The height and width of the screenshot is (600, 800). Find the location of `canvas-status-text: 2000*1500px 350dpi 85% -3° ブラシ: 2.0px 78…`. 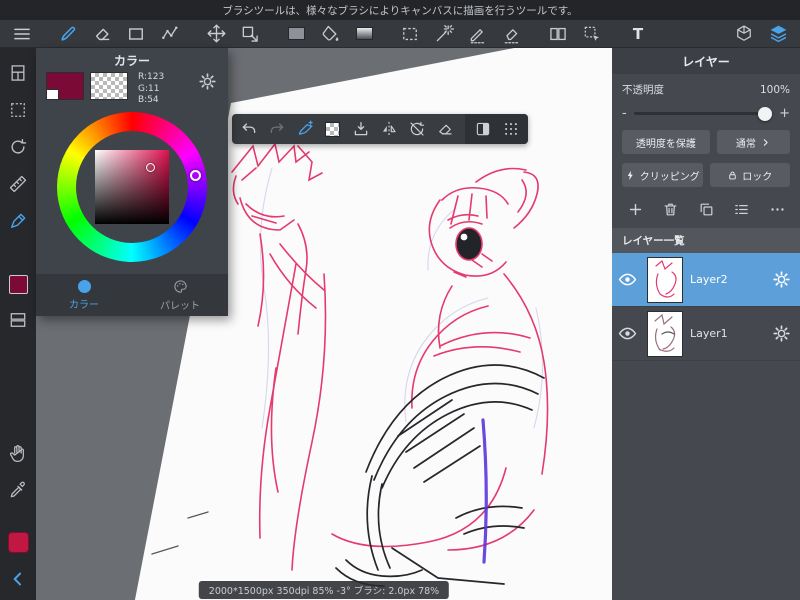

canvas-status-text: 2000*1500px 350dpi 85% -3° ブラシ: 2.0px 78… is located at coordinates (324, 591).